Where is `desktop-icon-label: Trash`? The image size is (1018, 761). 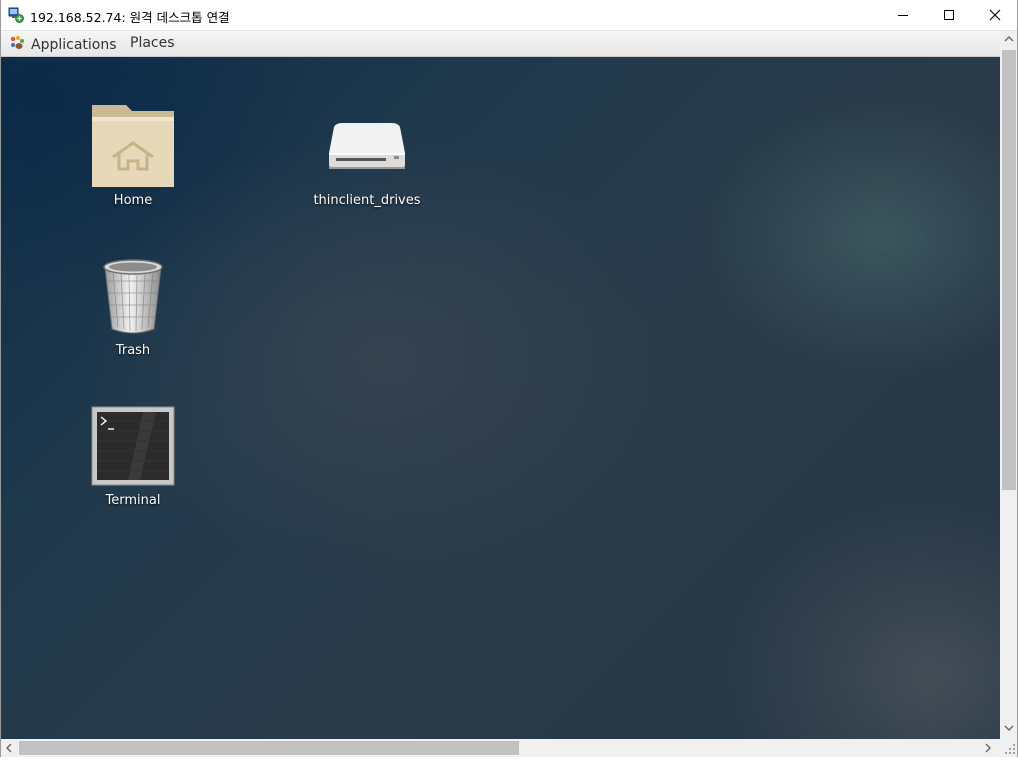 desktop-icon-label: Trash is located at coordinates (133, 350).